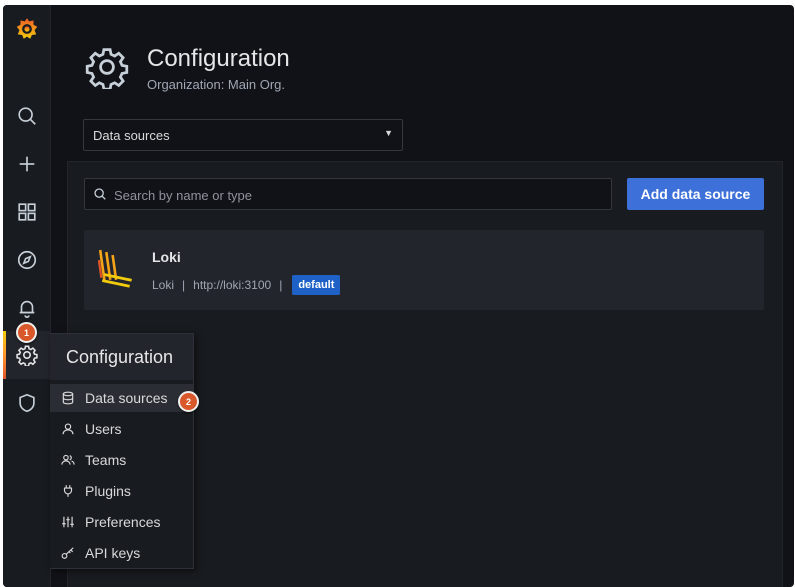  I want to click on page-title: Configuration, so click(218, 58).